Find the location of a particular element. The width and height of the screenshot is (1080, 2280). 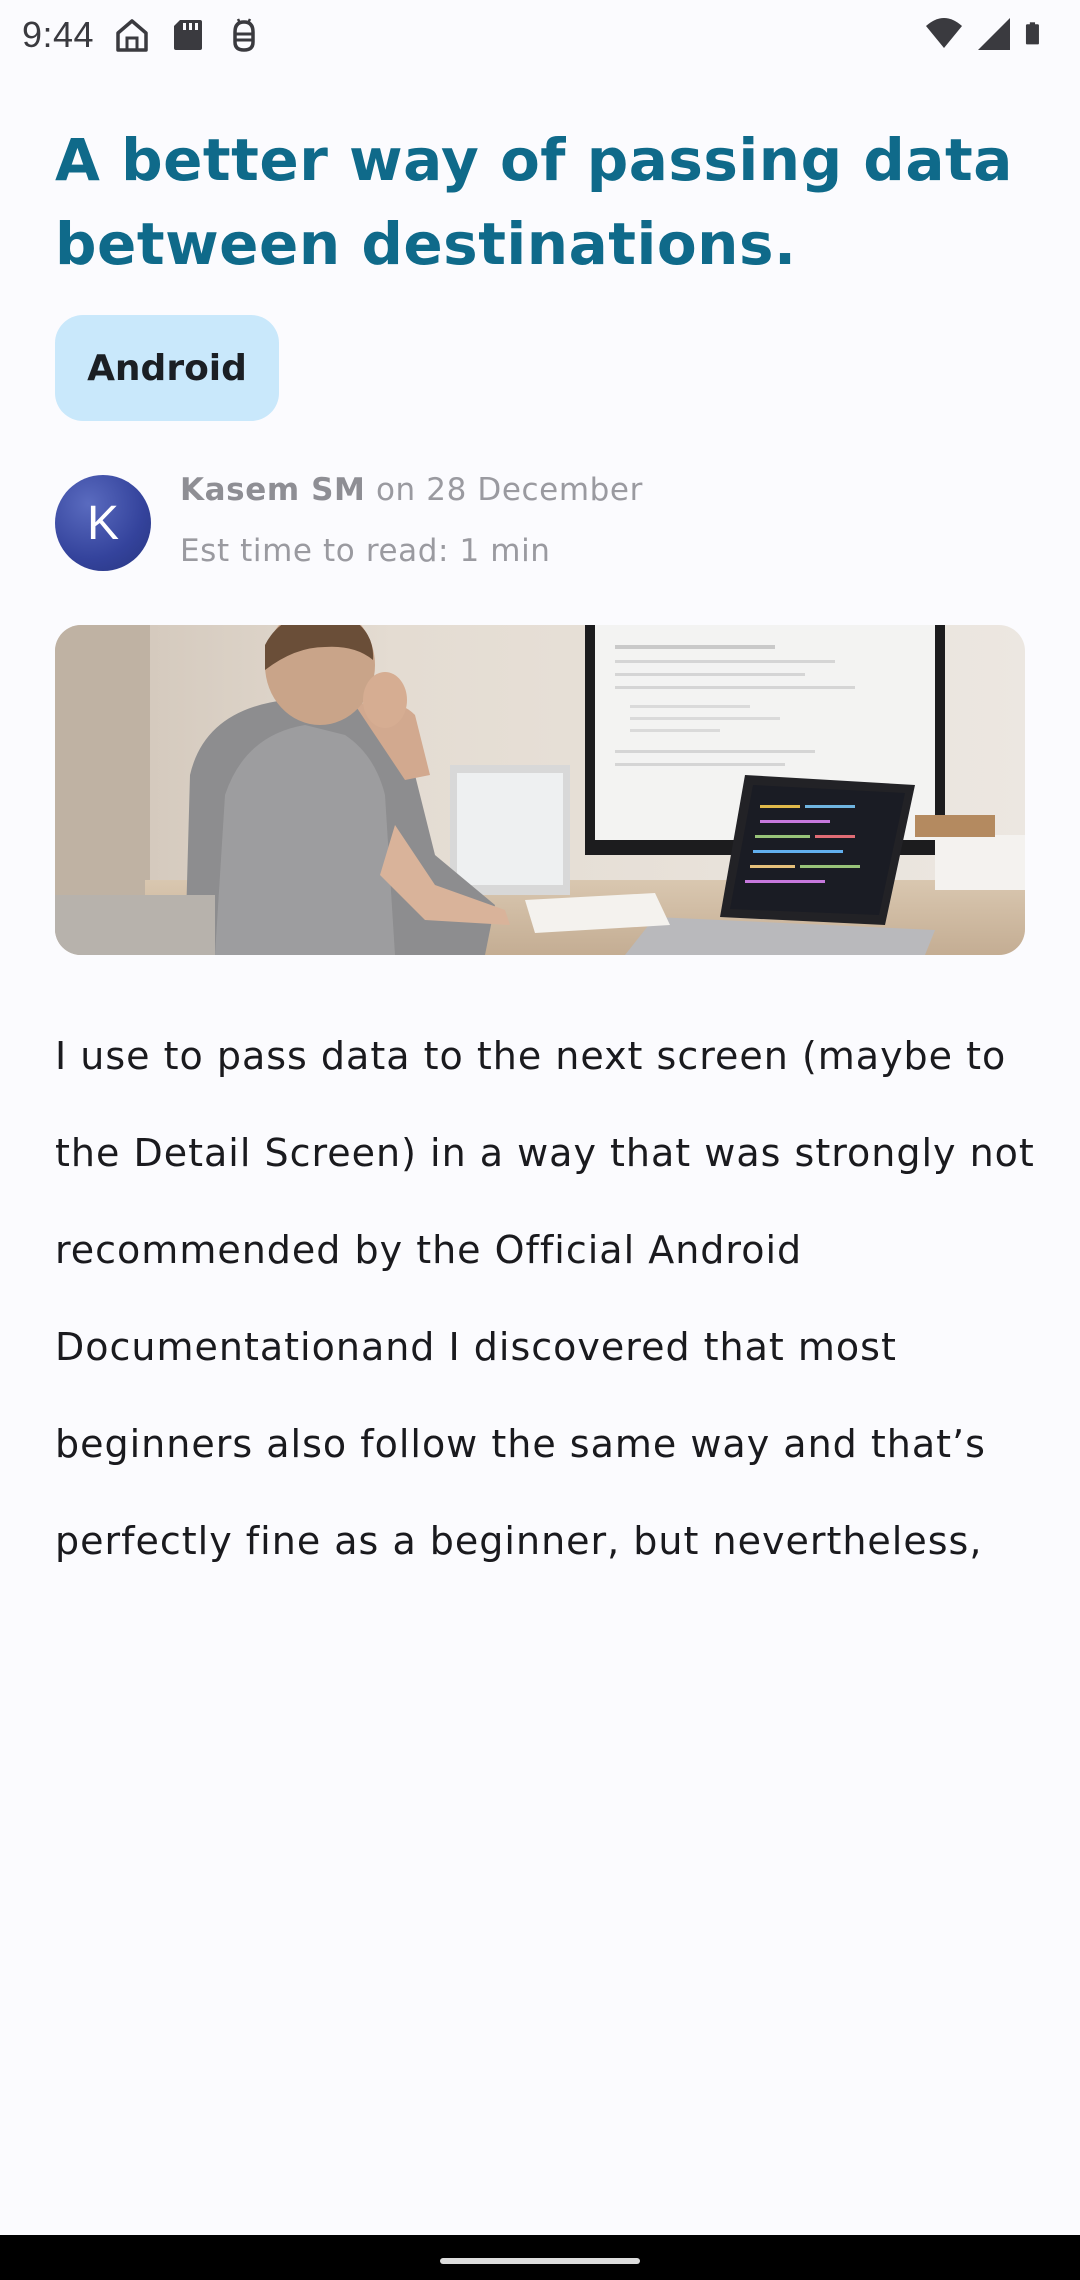

cell-signal-icon is located at coordinates (994, 34).